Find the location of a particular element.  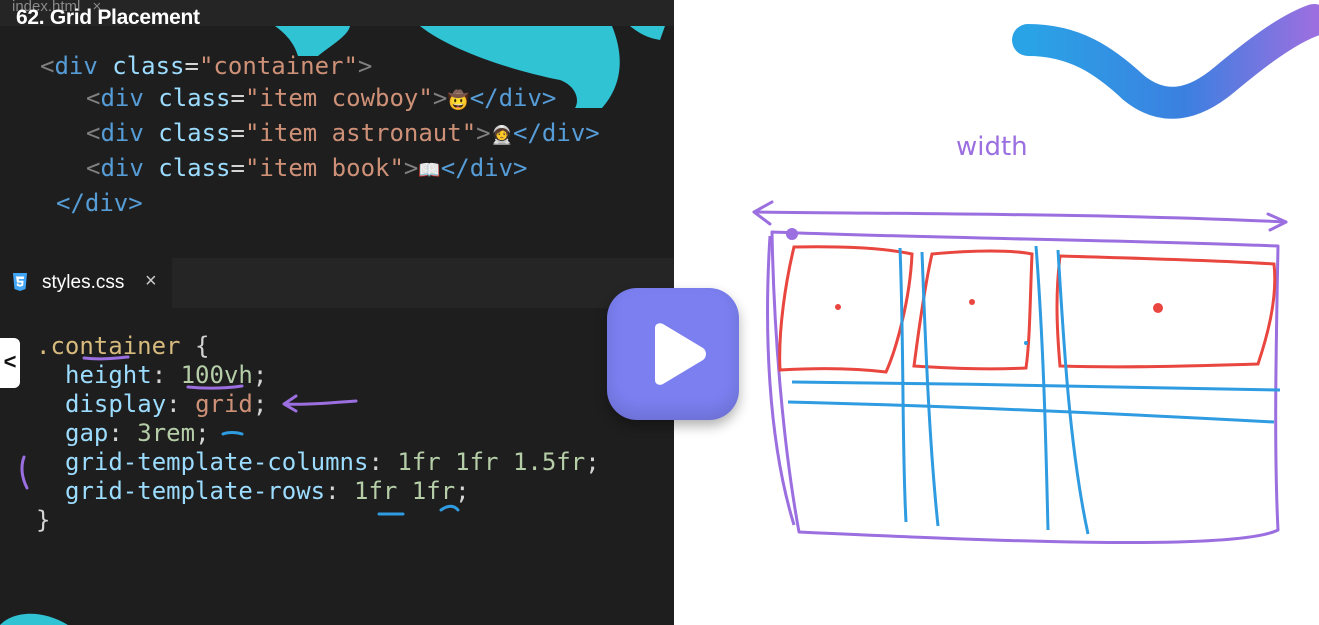

html-line-5: </div> is located at coordinates (99, 203).